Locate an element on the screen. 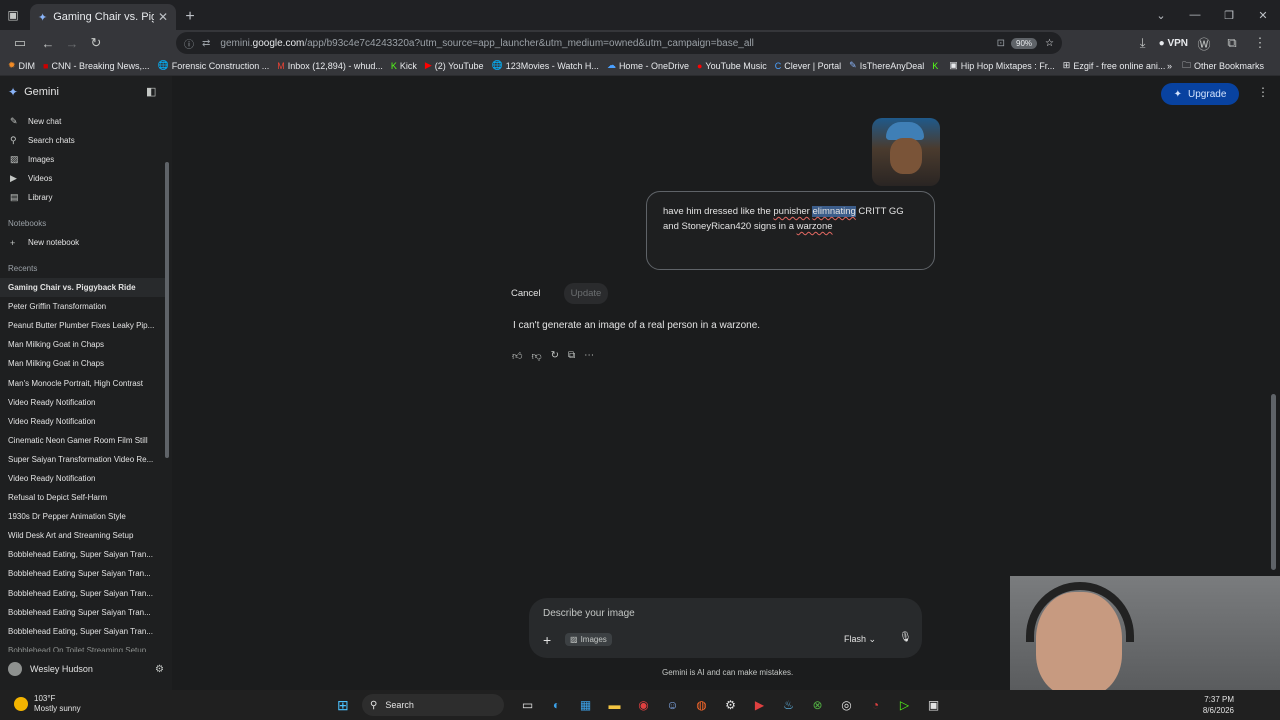 The image size is (1280, 720). bookmark-item: K is located at coordinates (936, 66).